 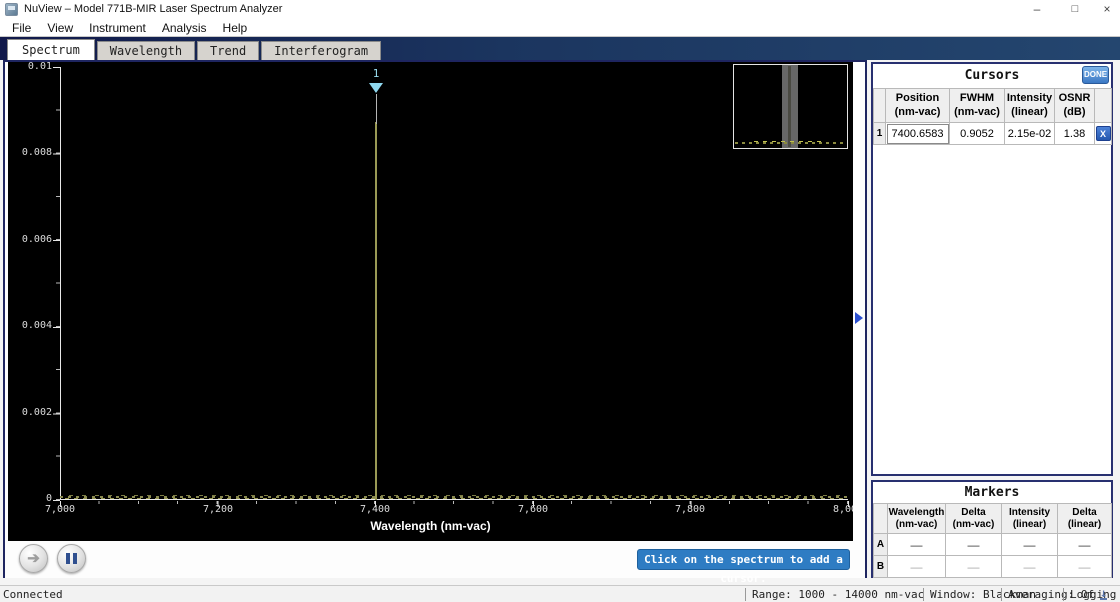 What do you see at coordinates (1074, 105) in the screenshot?
I see `col-osnr: OSNR (dB)` at bounding box center [1074, 105].